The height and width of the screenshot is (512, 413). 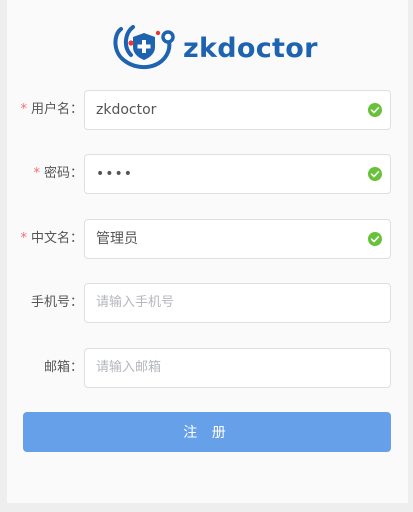 I want to click on email-input: 请输入邮箱, so click(x=237, y=368).